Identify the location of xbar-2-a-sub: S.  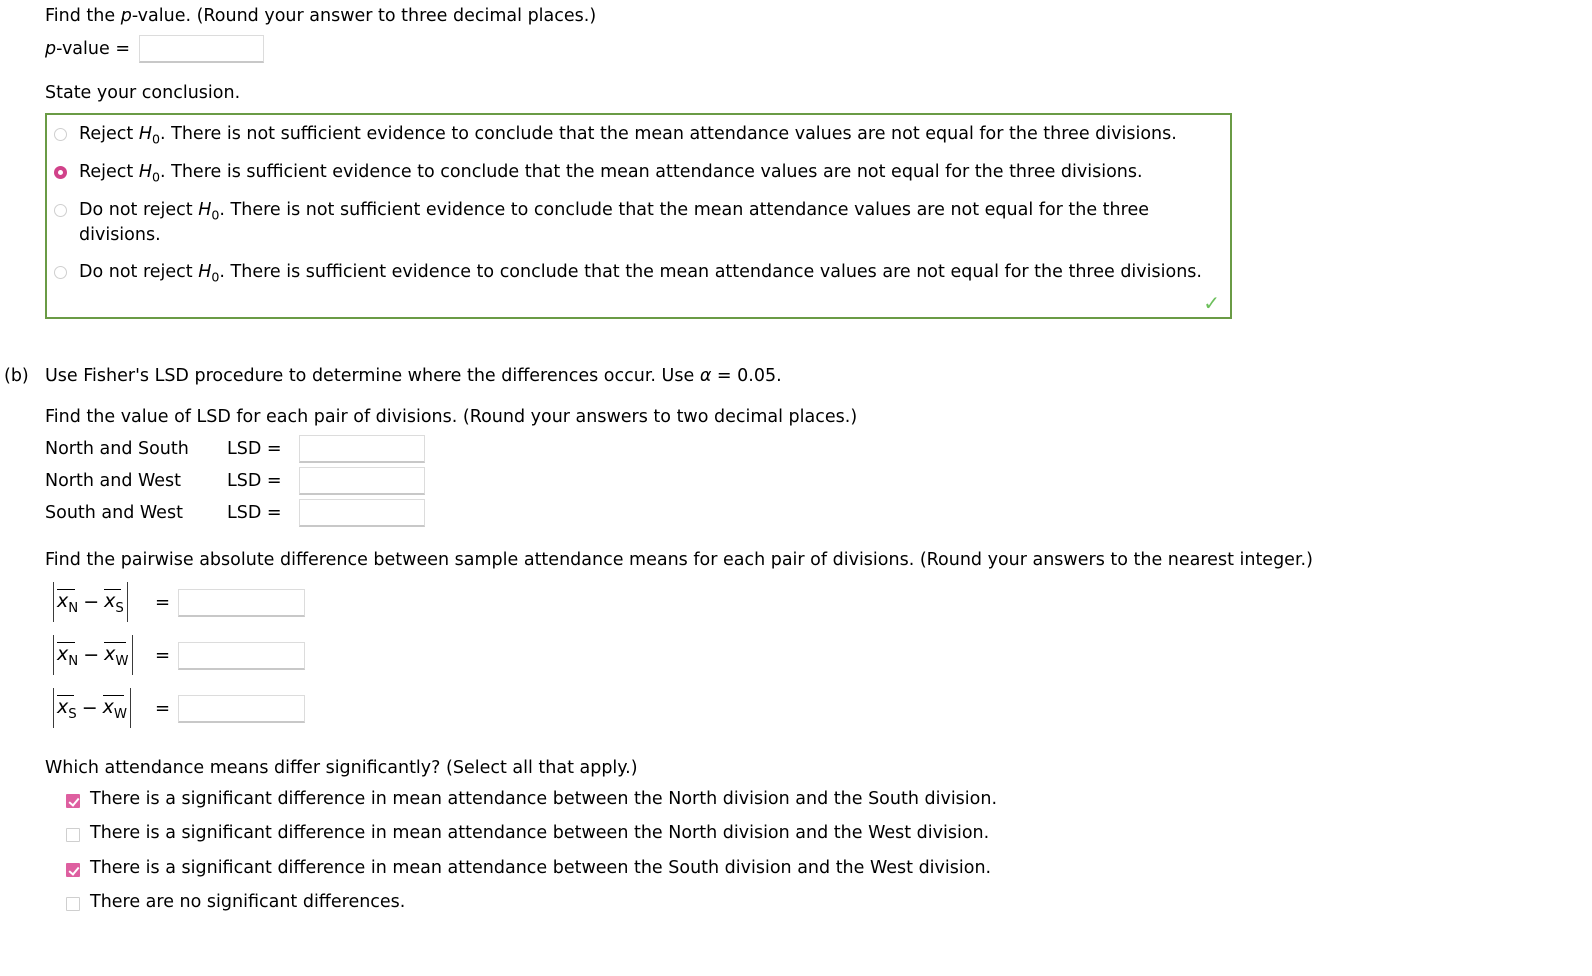
(72, 714).